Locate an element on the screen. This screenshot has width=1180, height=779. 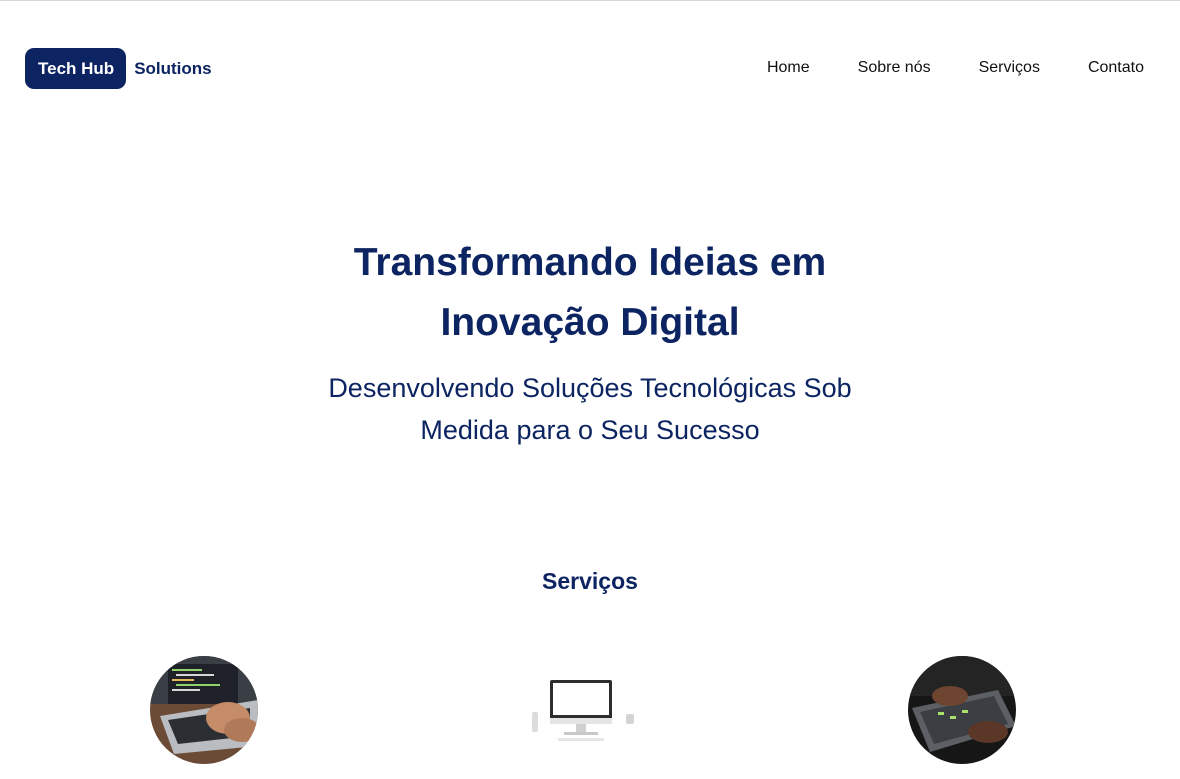
hero-title: Transformando Ideias em Inovação Digital is located at coordinates (590, 292).